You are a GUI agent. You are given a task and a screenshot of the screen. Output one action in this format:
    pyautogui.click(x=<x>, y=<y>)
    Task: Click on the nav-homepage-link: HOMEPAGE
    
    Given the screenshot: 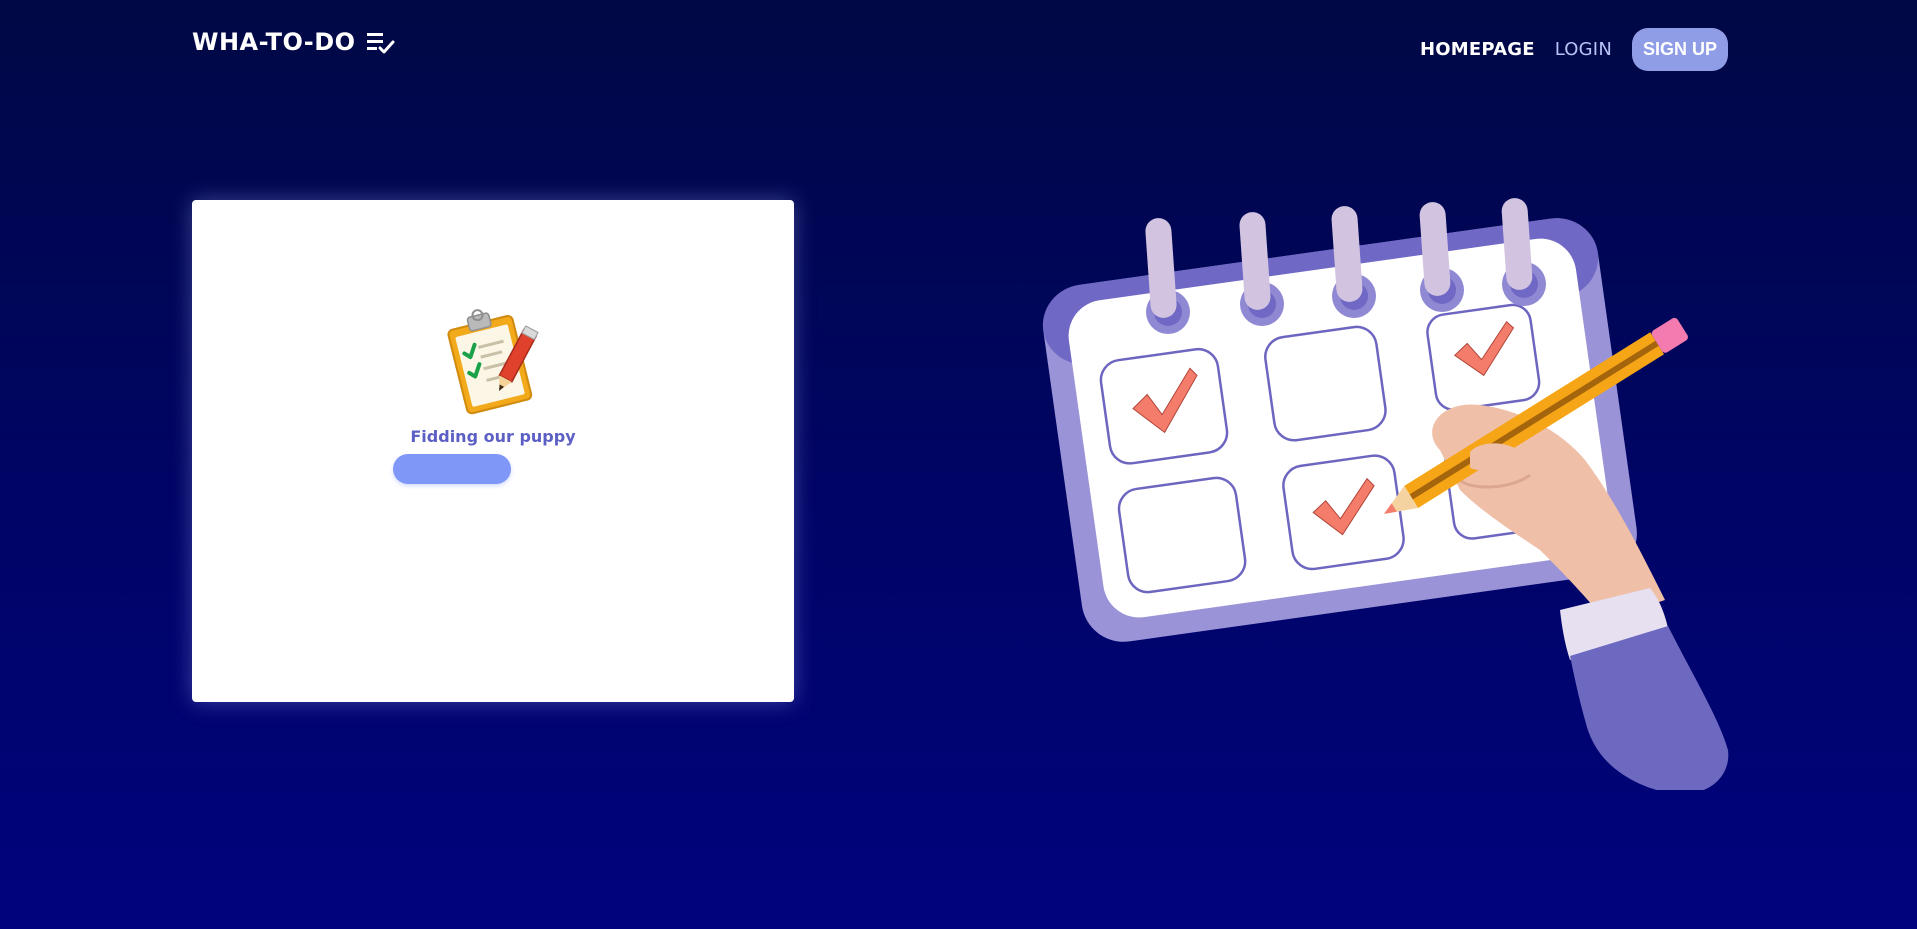 What is the action you would take?
    pyautogui.click(x=1477, y=49)
    